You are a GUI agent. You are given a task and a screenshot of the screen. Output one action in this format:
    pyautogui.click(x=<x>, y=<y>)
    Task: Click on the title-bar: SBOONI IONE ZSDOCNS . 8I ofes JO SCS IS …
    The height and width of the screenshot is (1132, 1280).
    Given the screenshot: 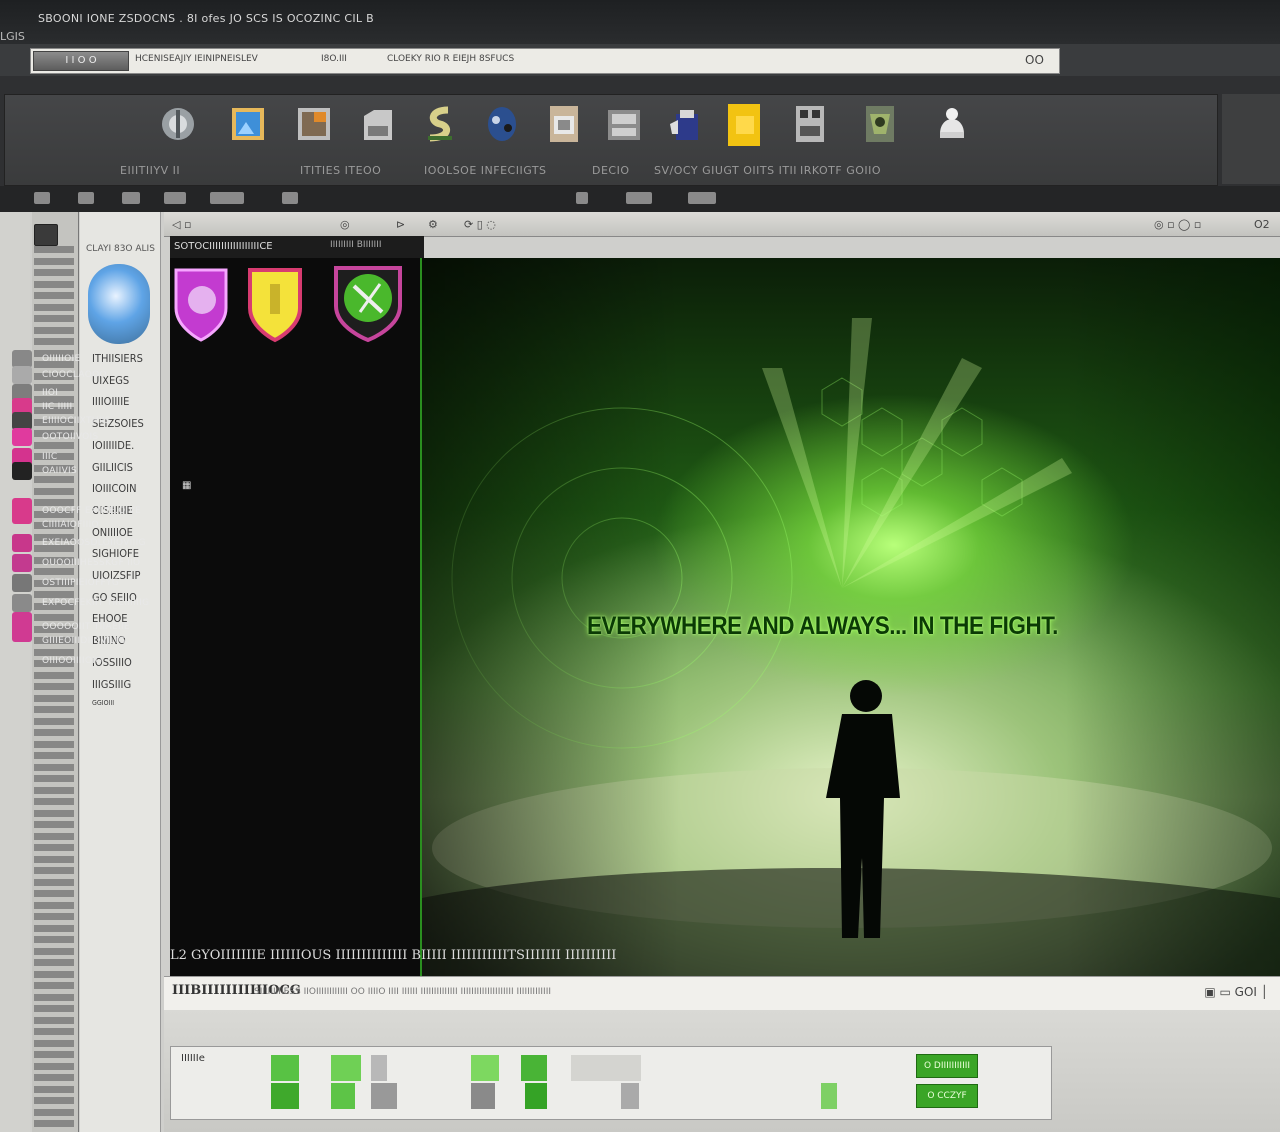 What is the action you would take?
    pyautogui.click(x=640, y=22)
    